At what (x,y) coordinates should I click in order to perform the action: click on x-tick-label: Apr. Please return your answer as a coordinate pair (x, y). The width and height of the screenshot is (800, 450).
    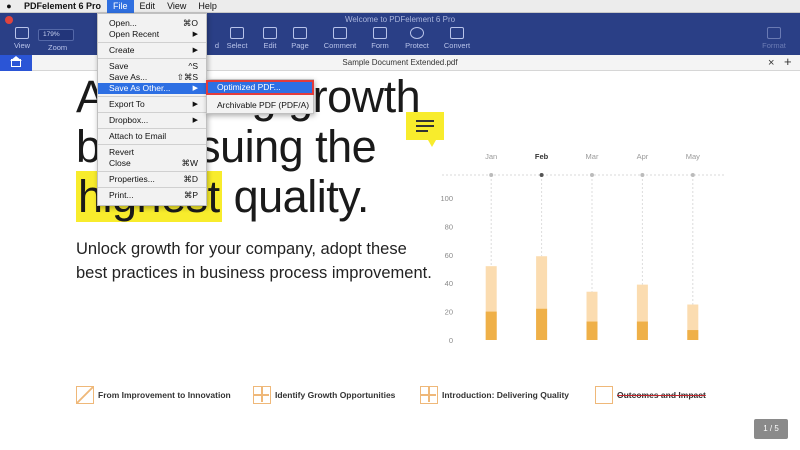
    Looking at the image, I should click on (643, 156).